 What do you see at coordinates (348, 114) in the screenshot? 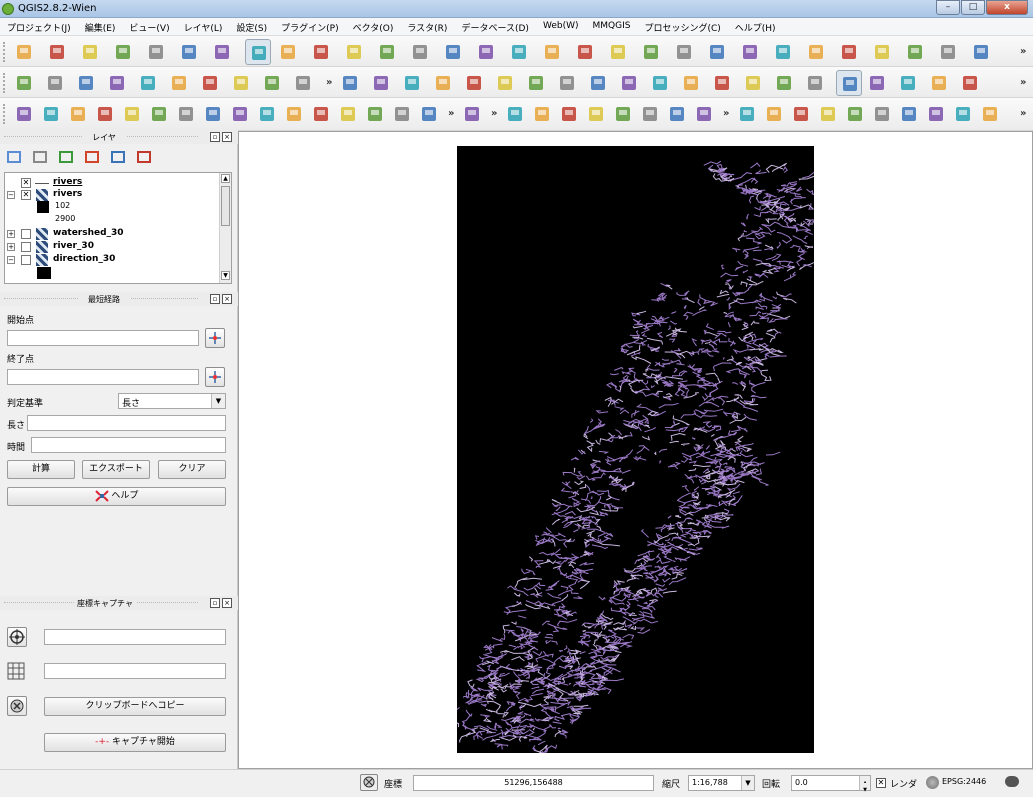
I see `split-parts-icon` at bounding box center [348, 114].